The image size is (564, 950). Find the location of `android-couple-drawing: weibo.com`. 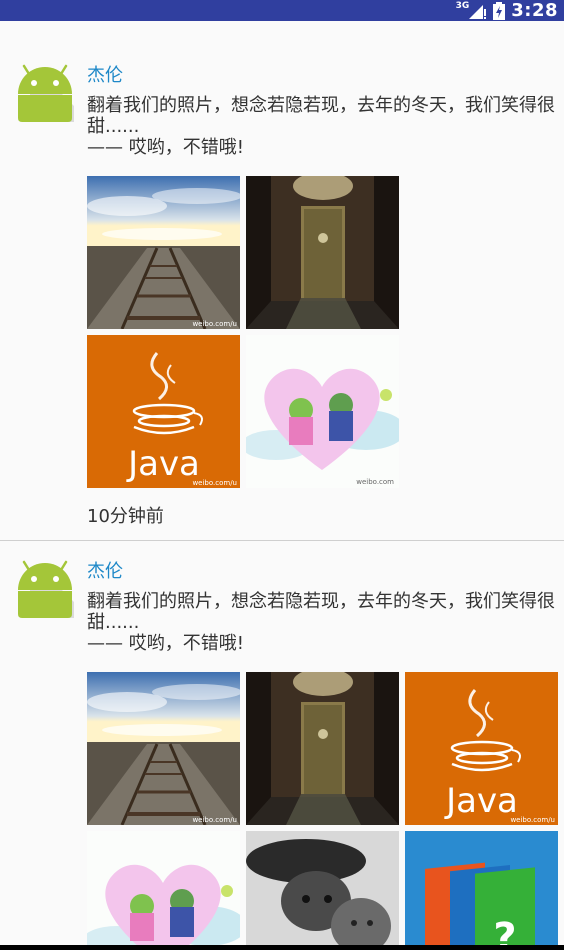

android-couple-drawing: weibo.com is located at coordinates (322, 411).